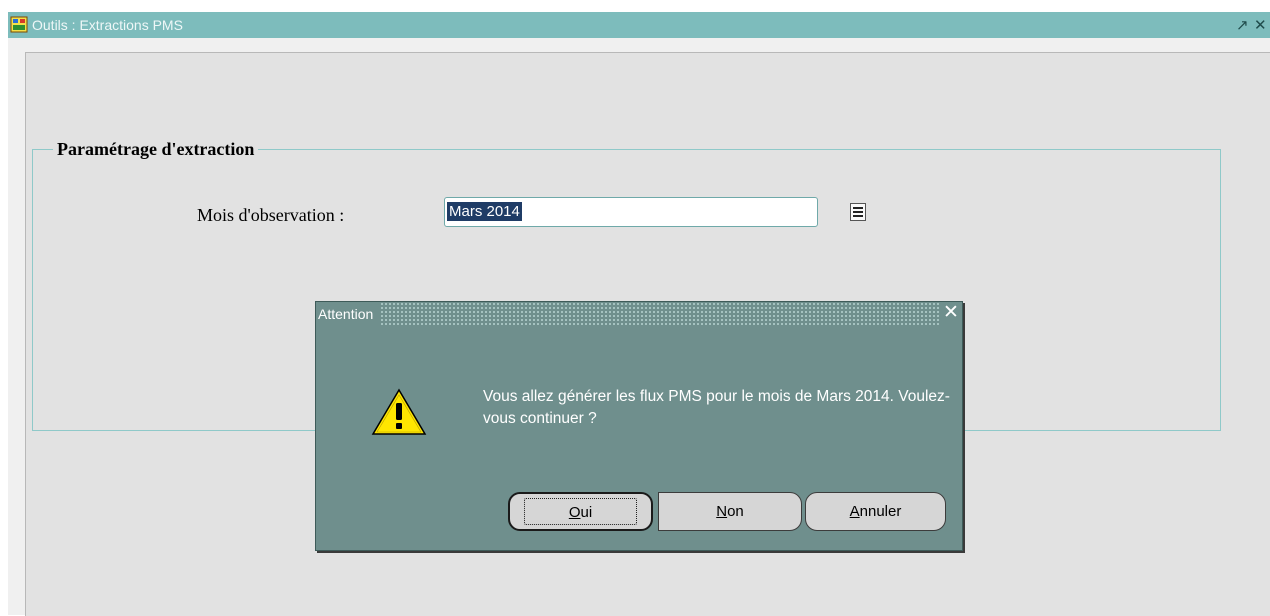 Image resolution: width=1270 pixels, height=616 pixels. I want to click on app-icon, so click(19, 24).